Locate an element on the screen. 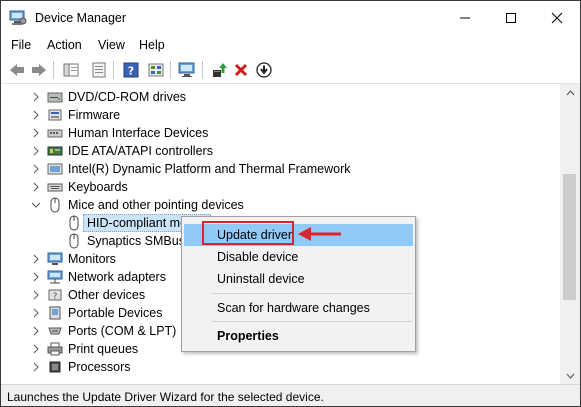 This screenshot has width=581, height=407. maximize-button is located at coordinates (511, 18).